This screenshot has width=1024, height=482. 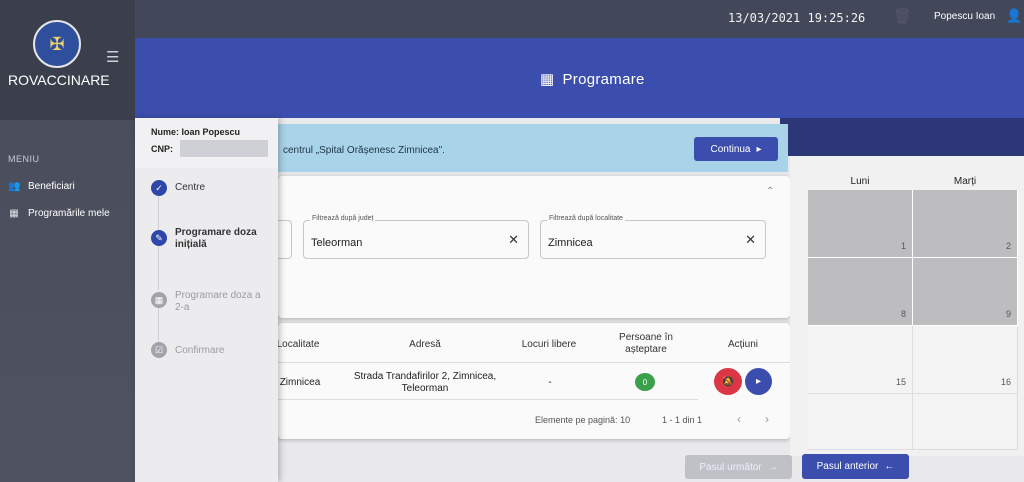 What do you see at coordinates (69, 213) in the screenshot?
I see `sidebar-item-label: Programările mele` at bounding box center [69, 213].